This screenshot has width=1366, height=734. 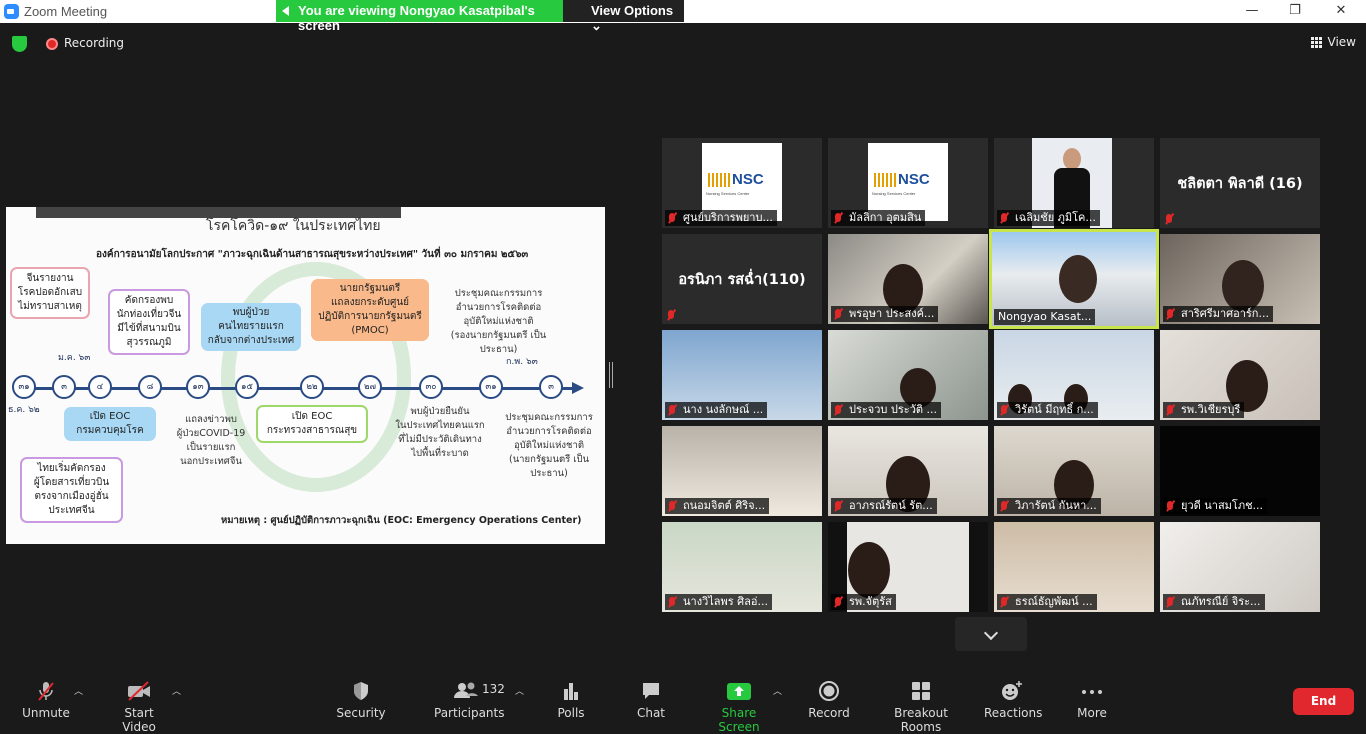 What do you see at coordinates (739, 707) in the screenshot?
I see `share-screen-button: Share Screen` at bounding box center [739, 707].